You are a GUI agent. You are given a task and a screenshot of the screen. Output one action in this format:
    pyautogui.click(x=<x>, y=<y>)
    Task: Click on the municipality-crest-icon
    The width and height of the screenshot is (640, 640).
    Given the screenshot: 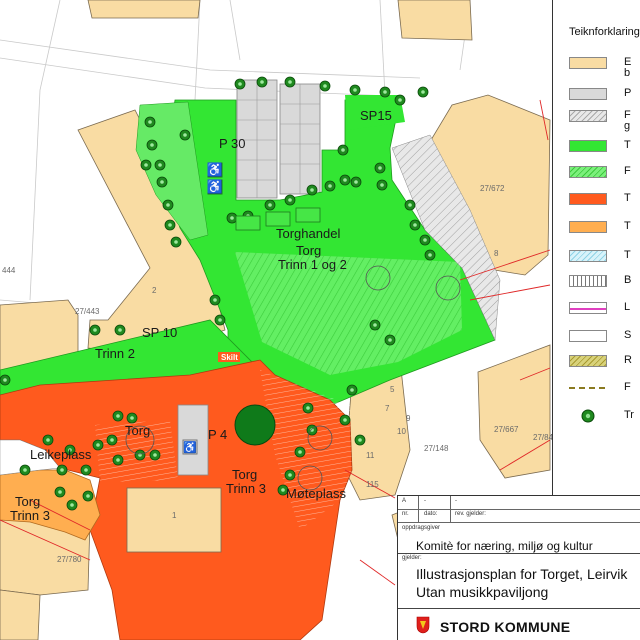 What is the action you would take?
    pyautogui.click(x=423, y=625)
    